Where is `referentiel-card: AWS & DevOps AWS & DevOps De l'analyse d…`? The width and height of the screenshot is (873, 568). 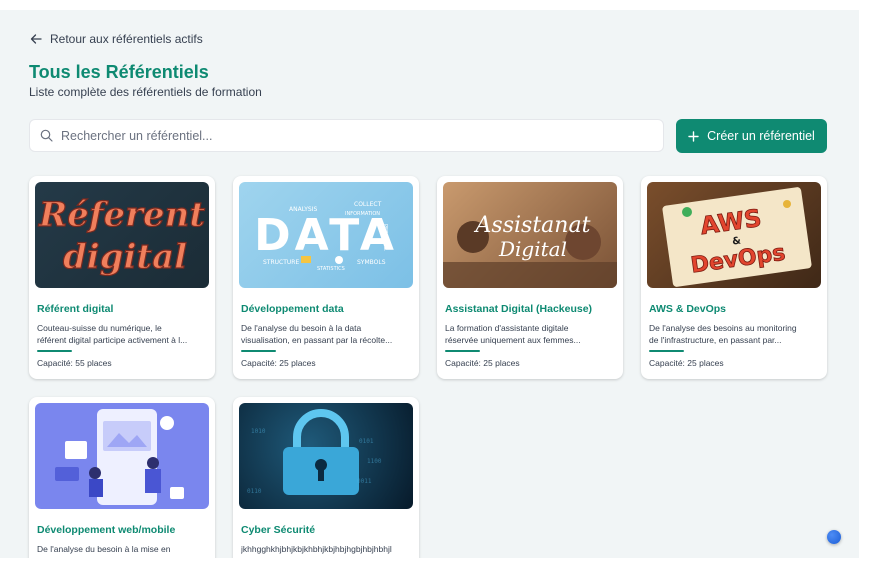
referentiel-card: AWS & DevOps AWS & DevOps De l'analyse d… is located at coordinates (734, 277).